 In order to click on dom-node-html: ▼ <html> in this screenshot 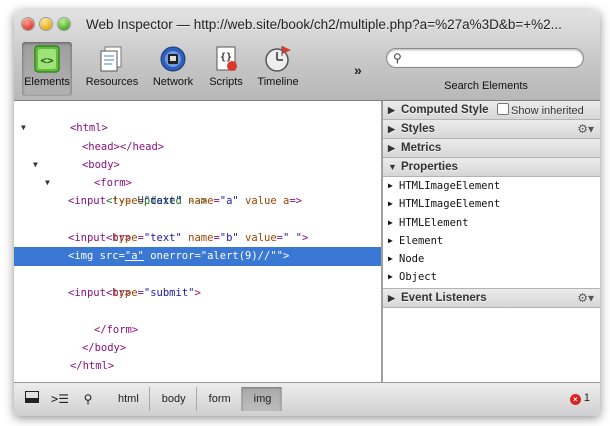, I will do `click(197, 117)`.